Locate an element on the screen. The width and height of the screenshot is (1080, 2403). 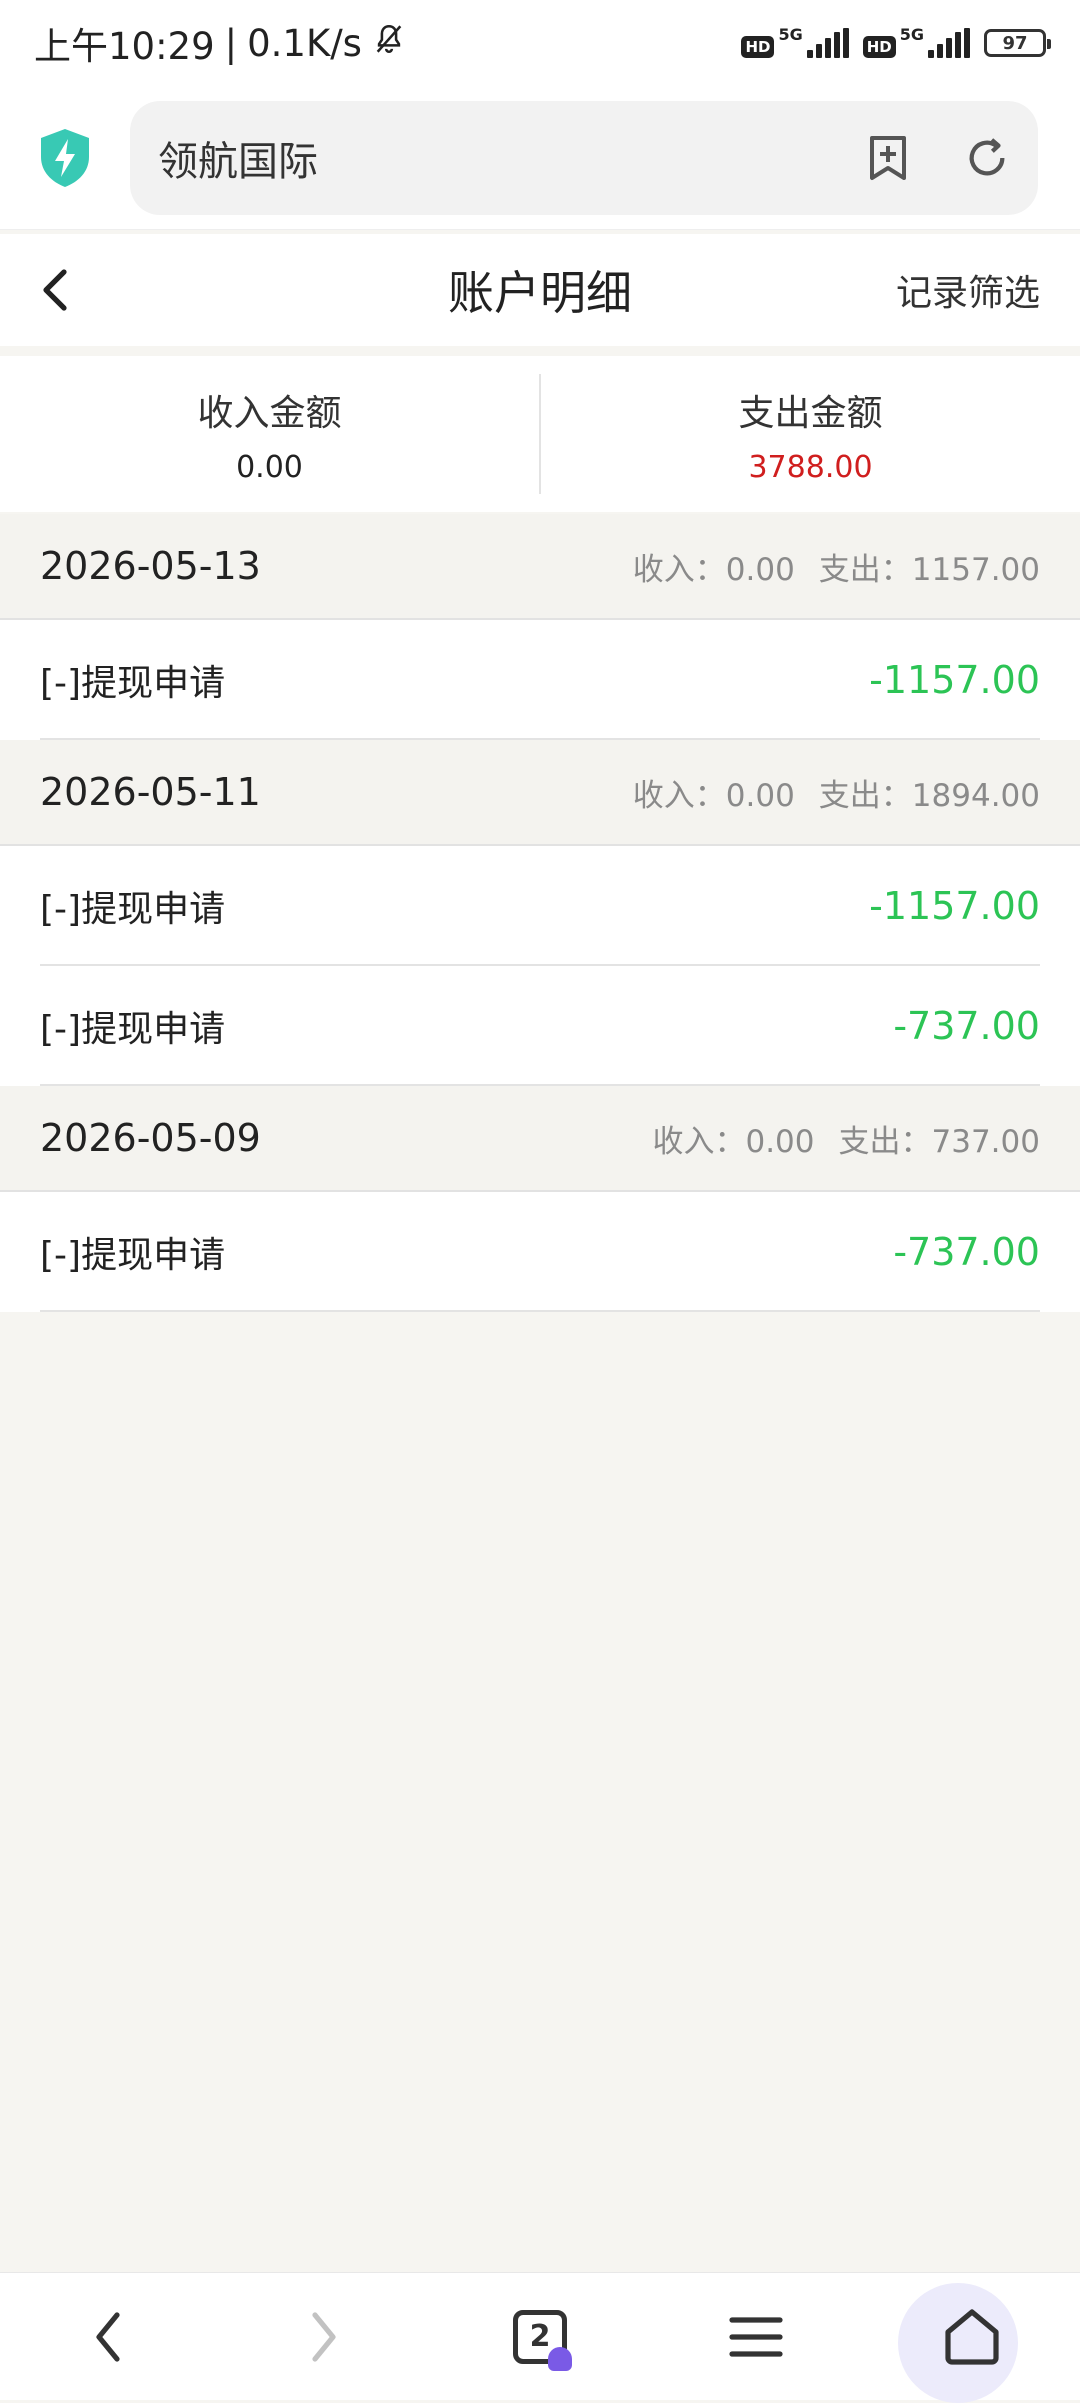
group-date: 2026-05-13 is located at coordinates (150, 566).